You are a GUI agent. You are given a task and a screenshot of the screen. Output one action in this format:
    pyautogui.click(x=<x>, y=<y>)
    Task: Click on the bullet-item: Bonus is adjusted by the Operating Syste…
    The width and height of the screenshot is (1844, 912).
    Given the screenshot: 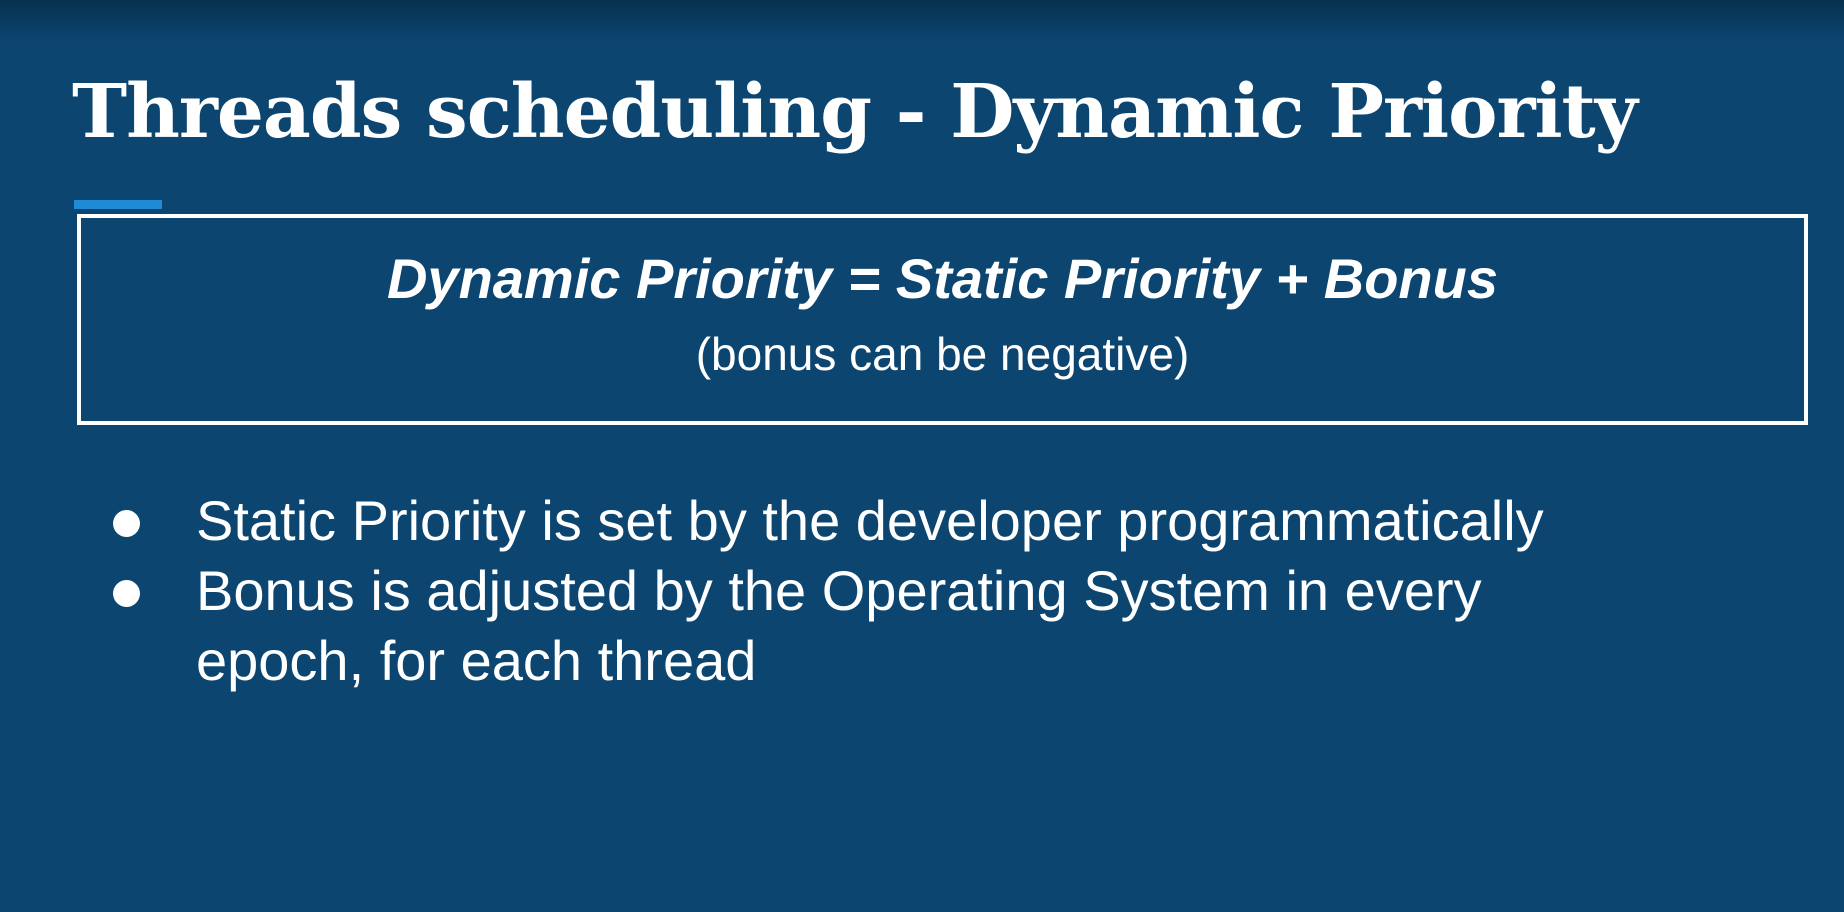 What is the action you would take?
    pyautogui.click(x=780, y=626)
    